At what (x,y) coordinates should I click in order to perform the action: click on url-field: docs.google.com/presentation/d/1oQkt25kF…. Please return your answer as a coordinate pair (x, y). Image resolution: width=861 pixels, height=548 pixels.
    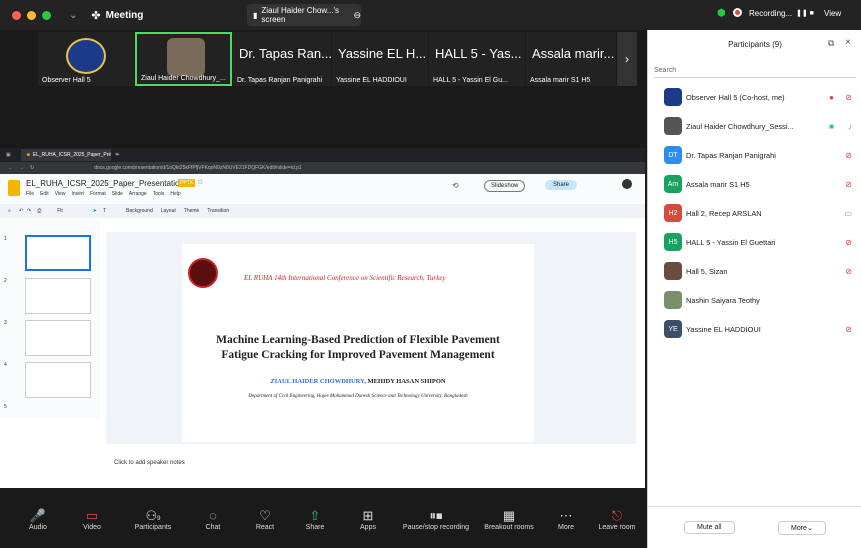
    Looking at the image, I should click on (197, 168).